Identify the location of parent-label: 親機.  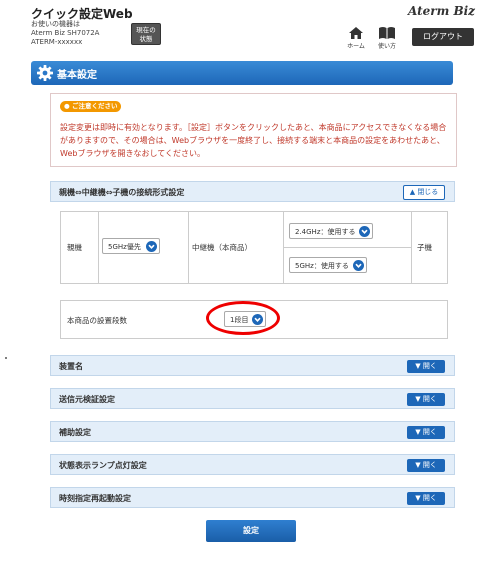
(74, 247).